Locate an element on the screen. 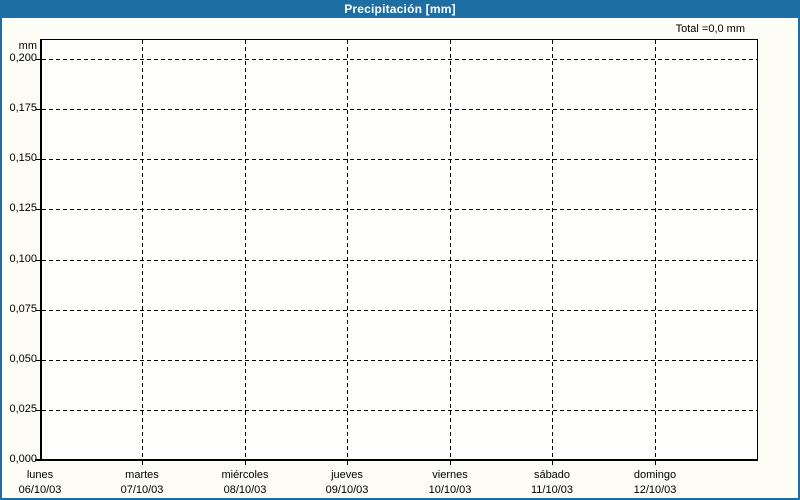 The width and height of the screenshot is (800, 500). y-tick-label: 0,125 is located at coordinates (23, 208).